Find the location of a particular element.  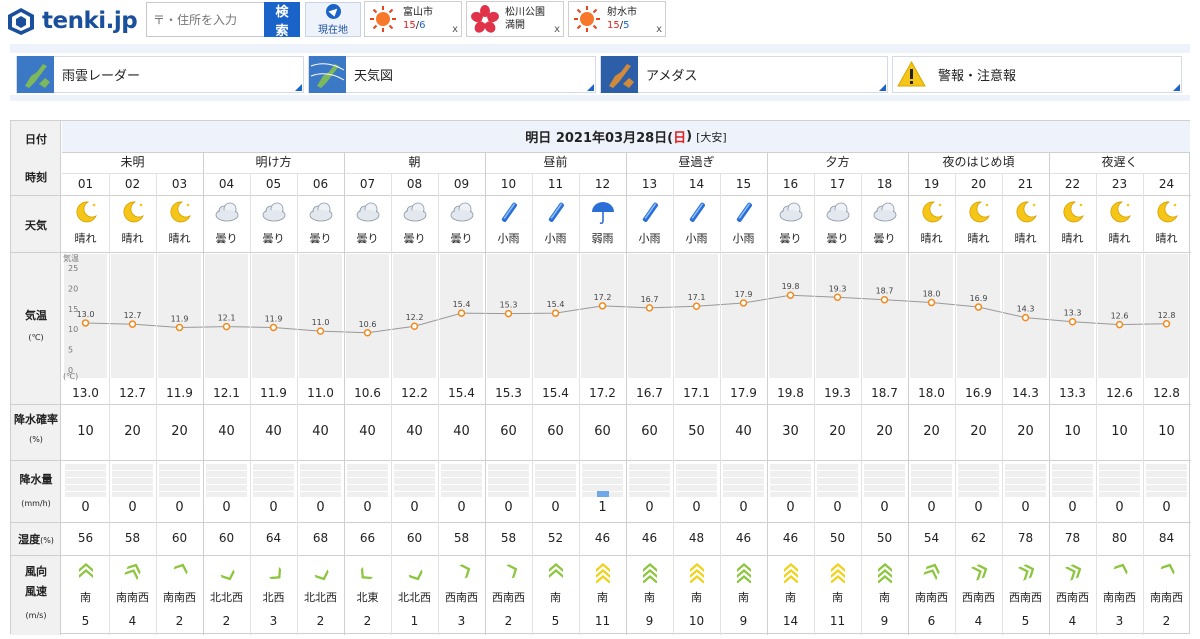

label-precip-prob-unit: (%) is located at coordinates (36, 439).